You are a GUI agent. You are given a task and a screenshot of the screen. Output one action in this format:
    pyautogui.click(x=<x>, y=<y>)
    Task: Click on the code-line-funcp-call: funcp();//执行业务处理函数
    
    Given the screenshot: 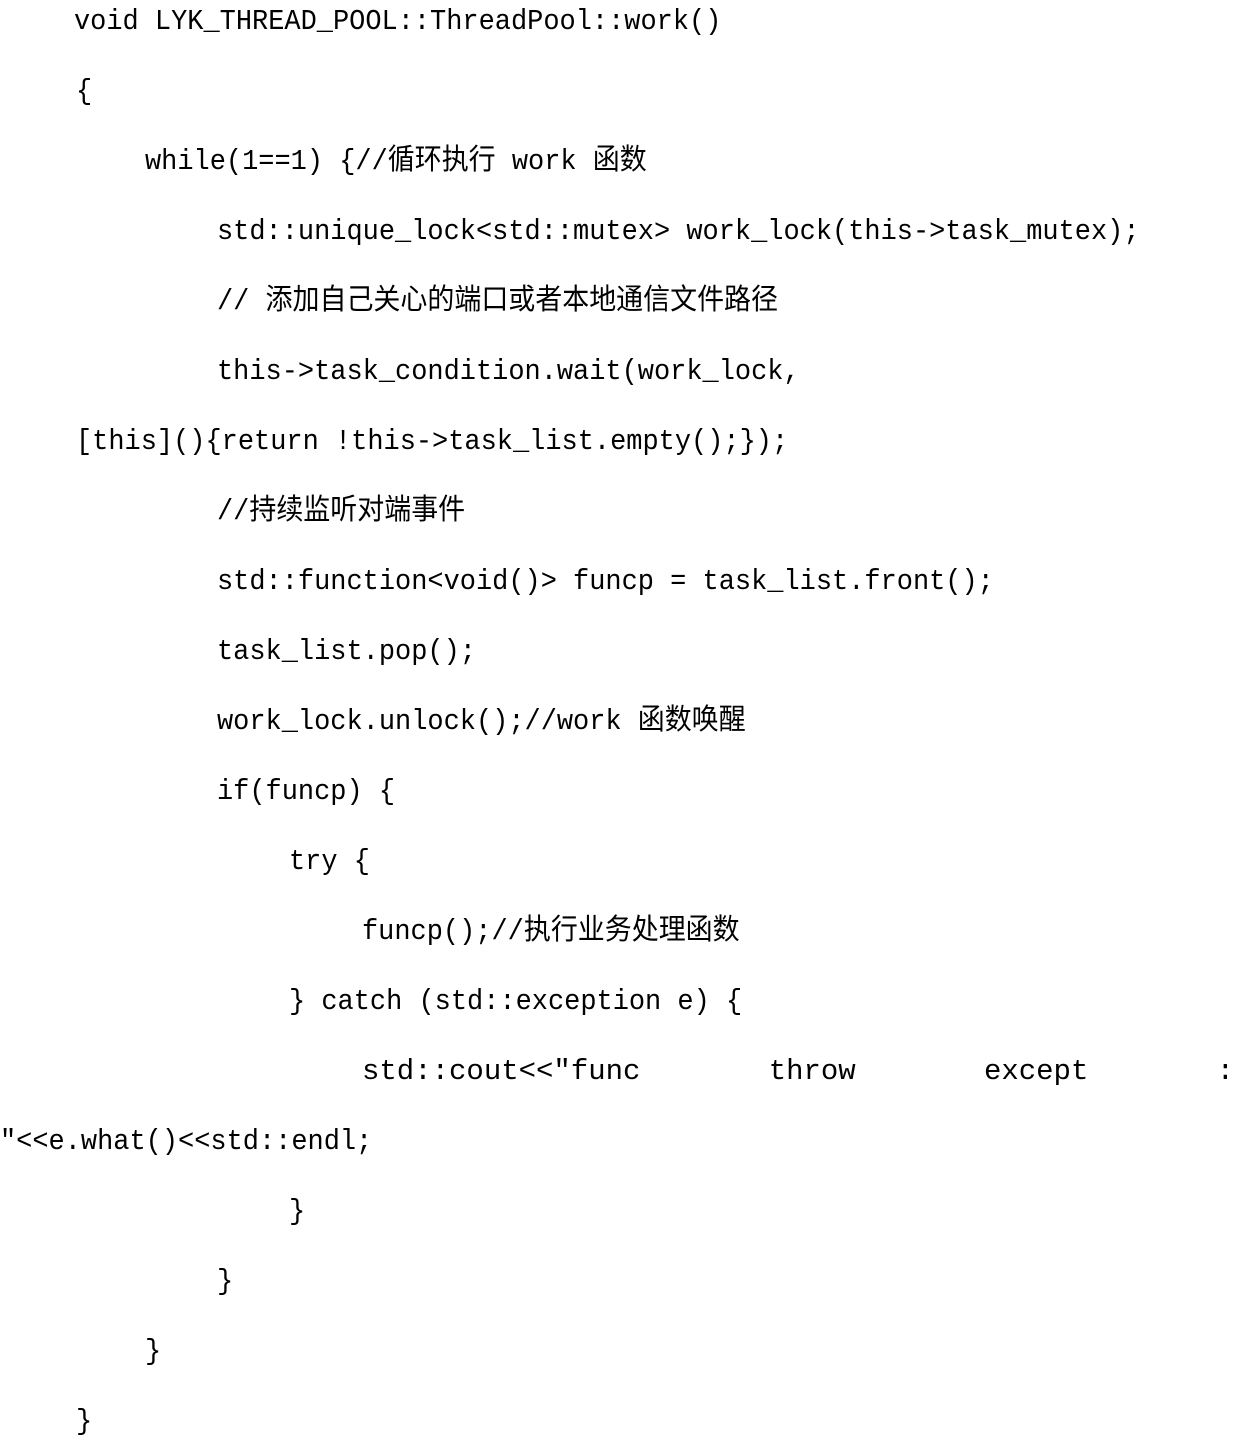 What is the action you would take?
    pyautogui.click(x=551, y=931)
    